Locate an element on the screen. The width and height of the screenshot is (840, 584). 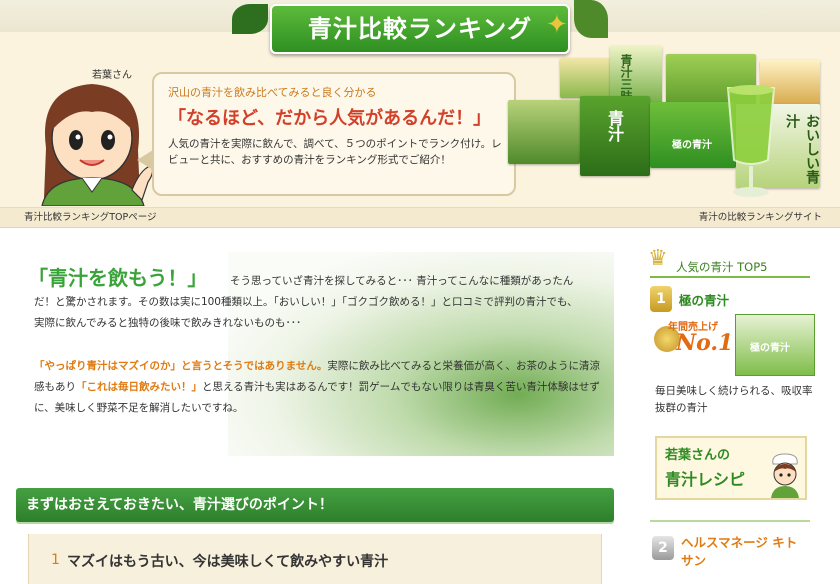
highlight-text: 「これは毎日飲みたい！」 is located at coordinates (139, 387).